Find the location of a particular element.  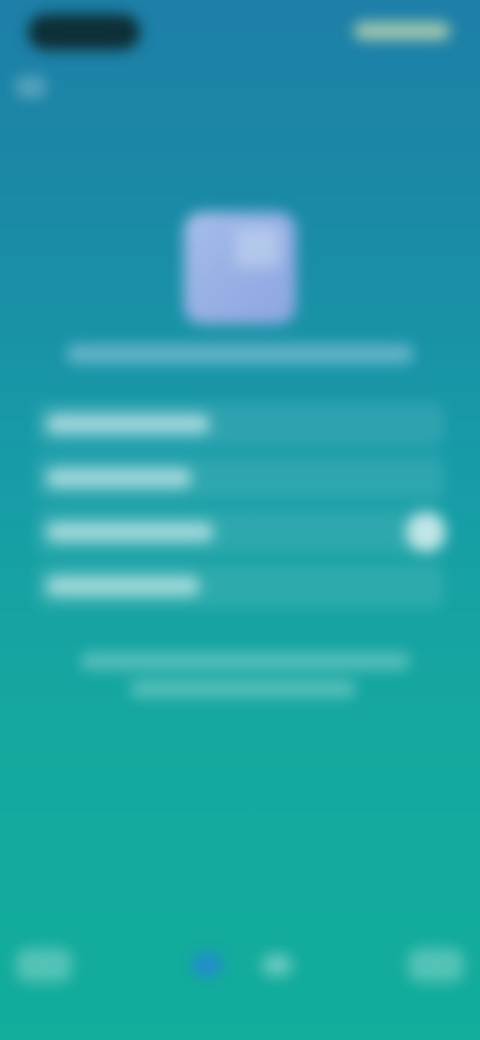

camera-pill-icon is located at coordinates (84, 32).